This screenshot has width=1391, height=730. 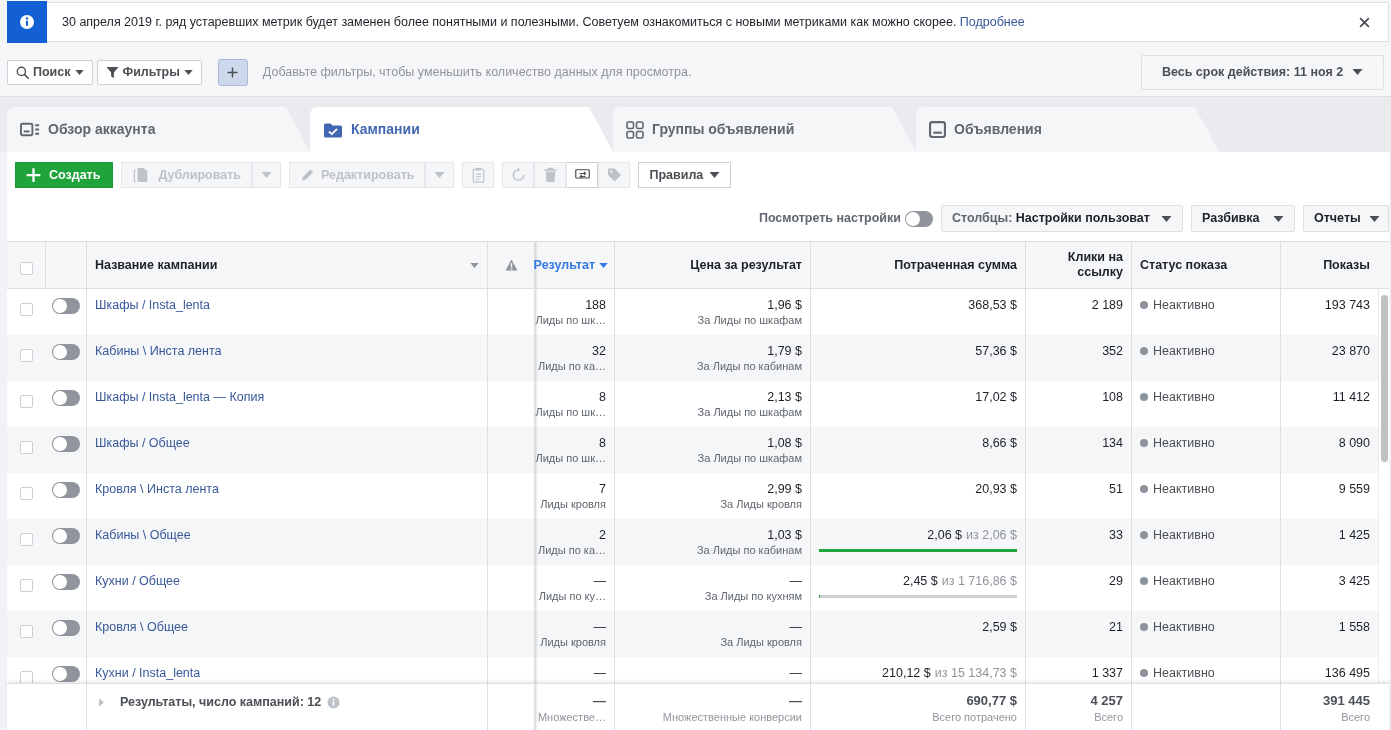 What do you see at coordinates (999, 627) in the screenshot?
I see `spent-value: 2,59 $` at bounding box center [999, 627].